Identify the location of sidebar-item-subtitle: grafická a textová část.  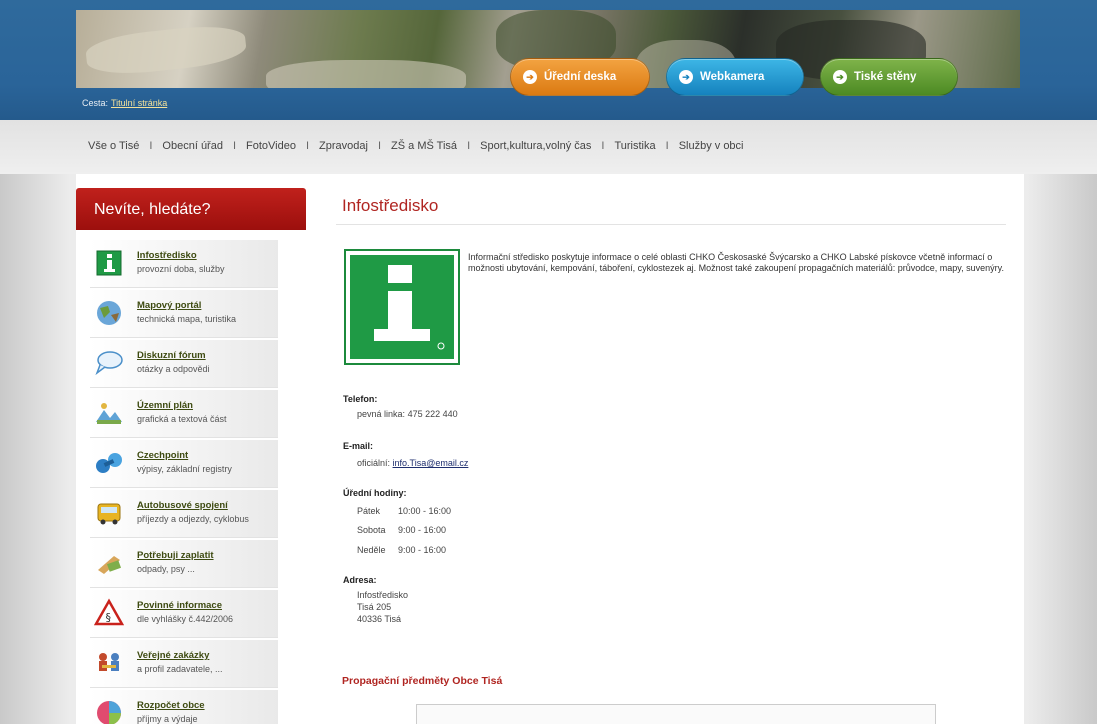
(182, 419).